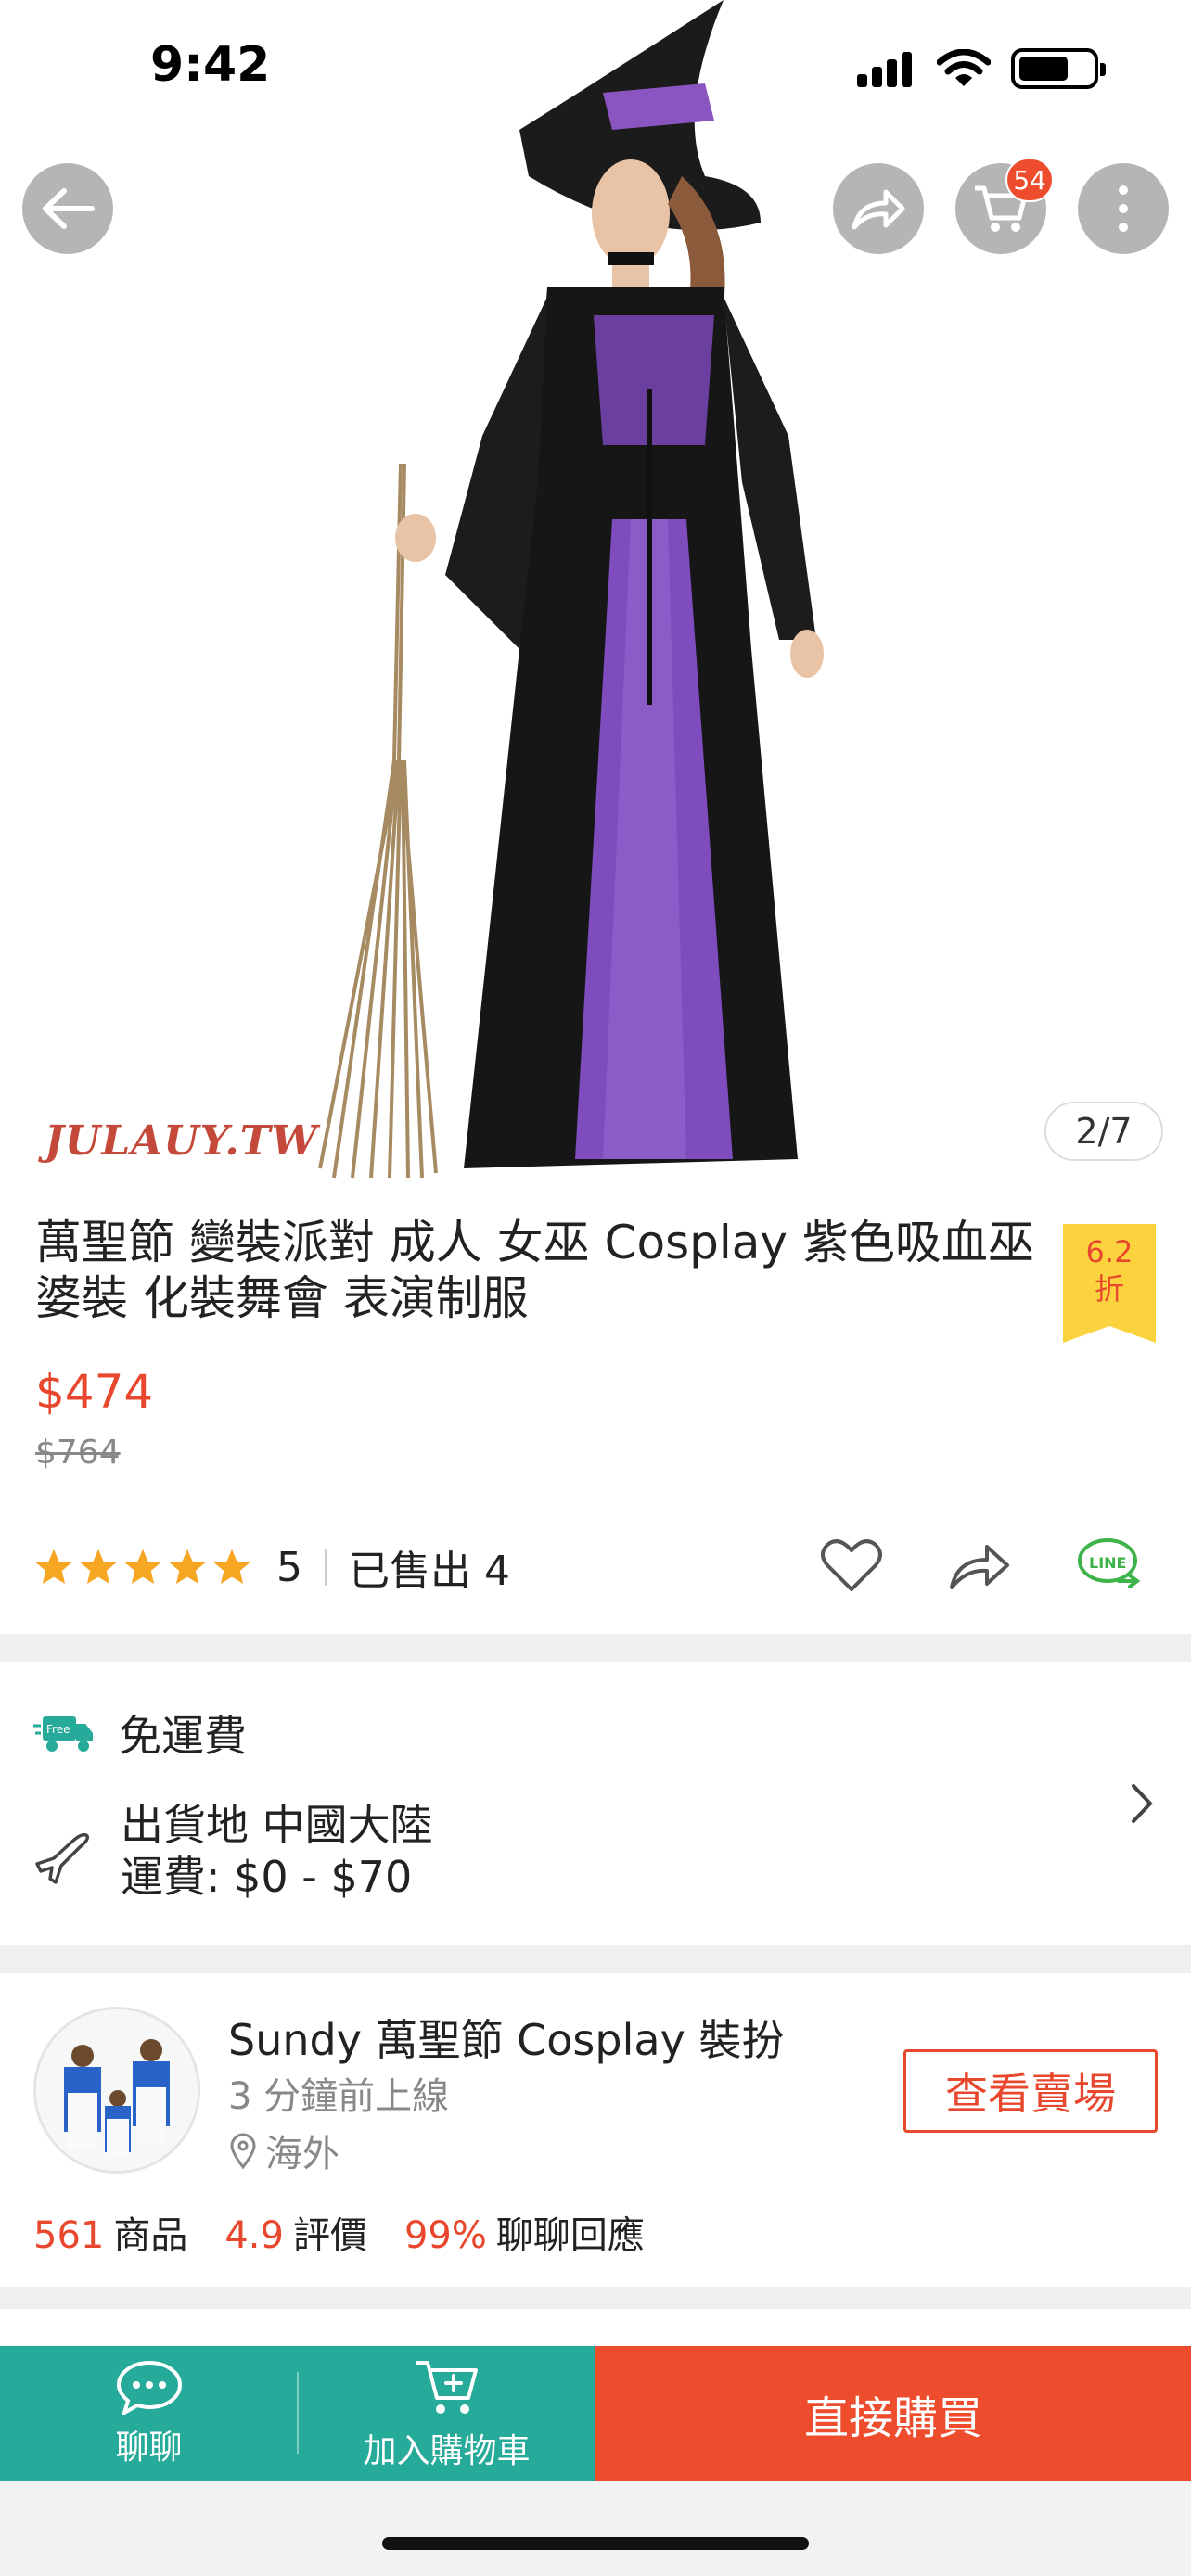  What do you see at coordinates (243, 2151) in the screenshot?
I see `location-pin-icon` at bounding box center [243, 2151].